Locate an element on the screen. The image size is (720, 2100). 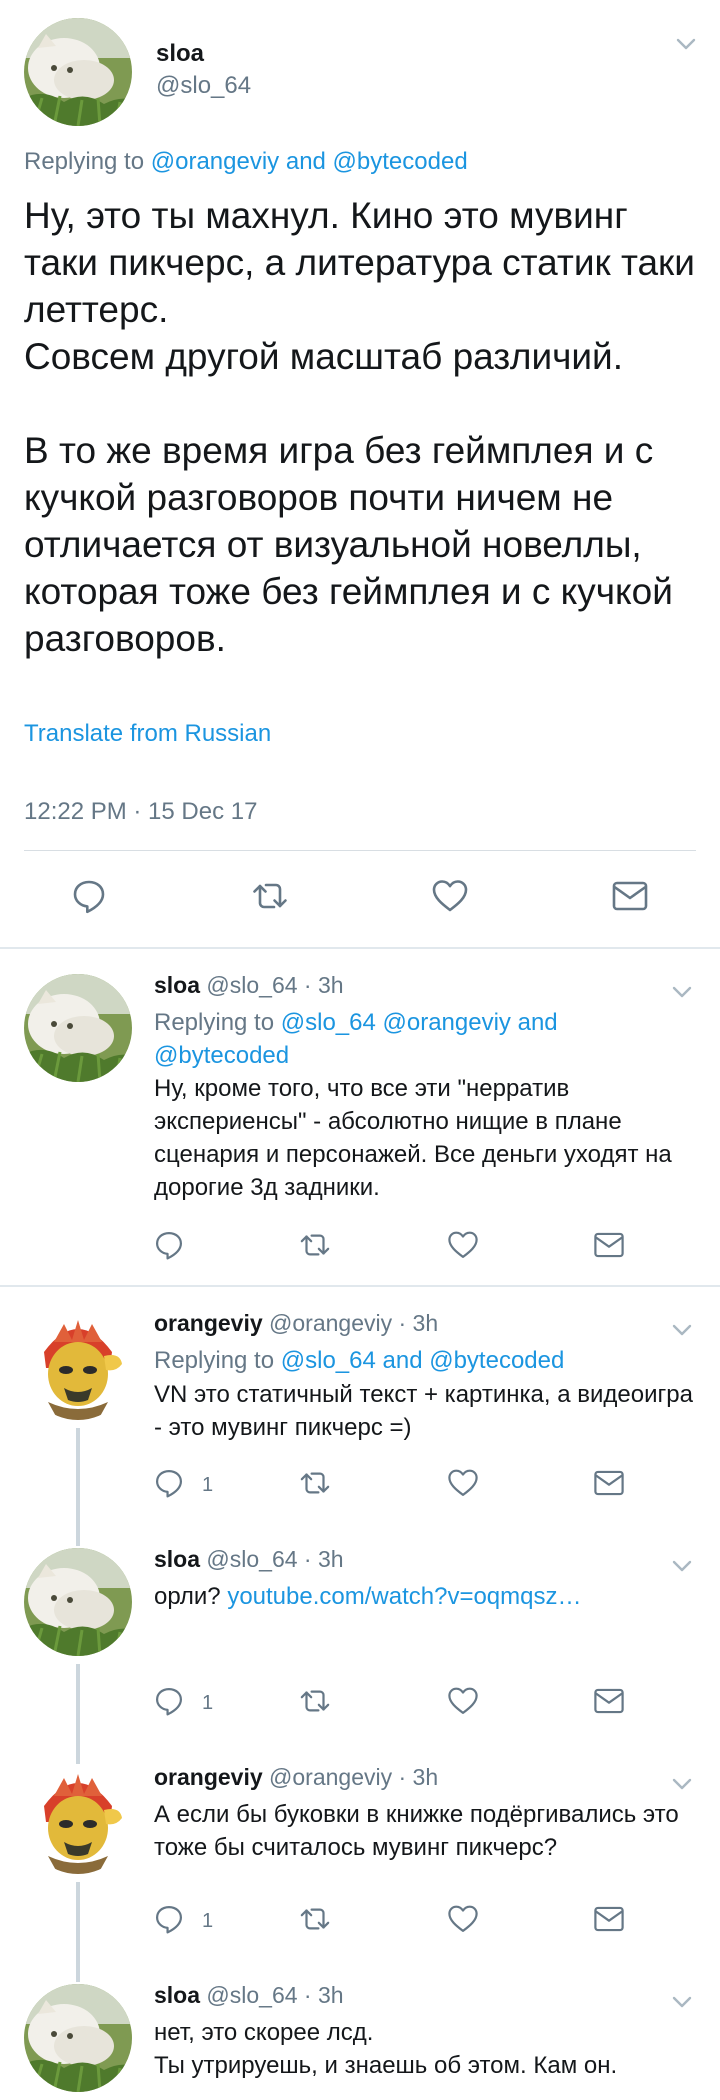
action-bar is located at coordinates (360, 898).